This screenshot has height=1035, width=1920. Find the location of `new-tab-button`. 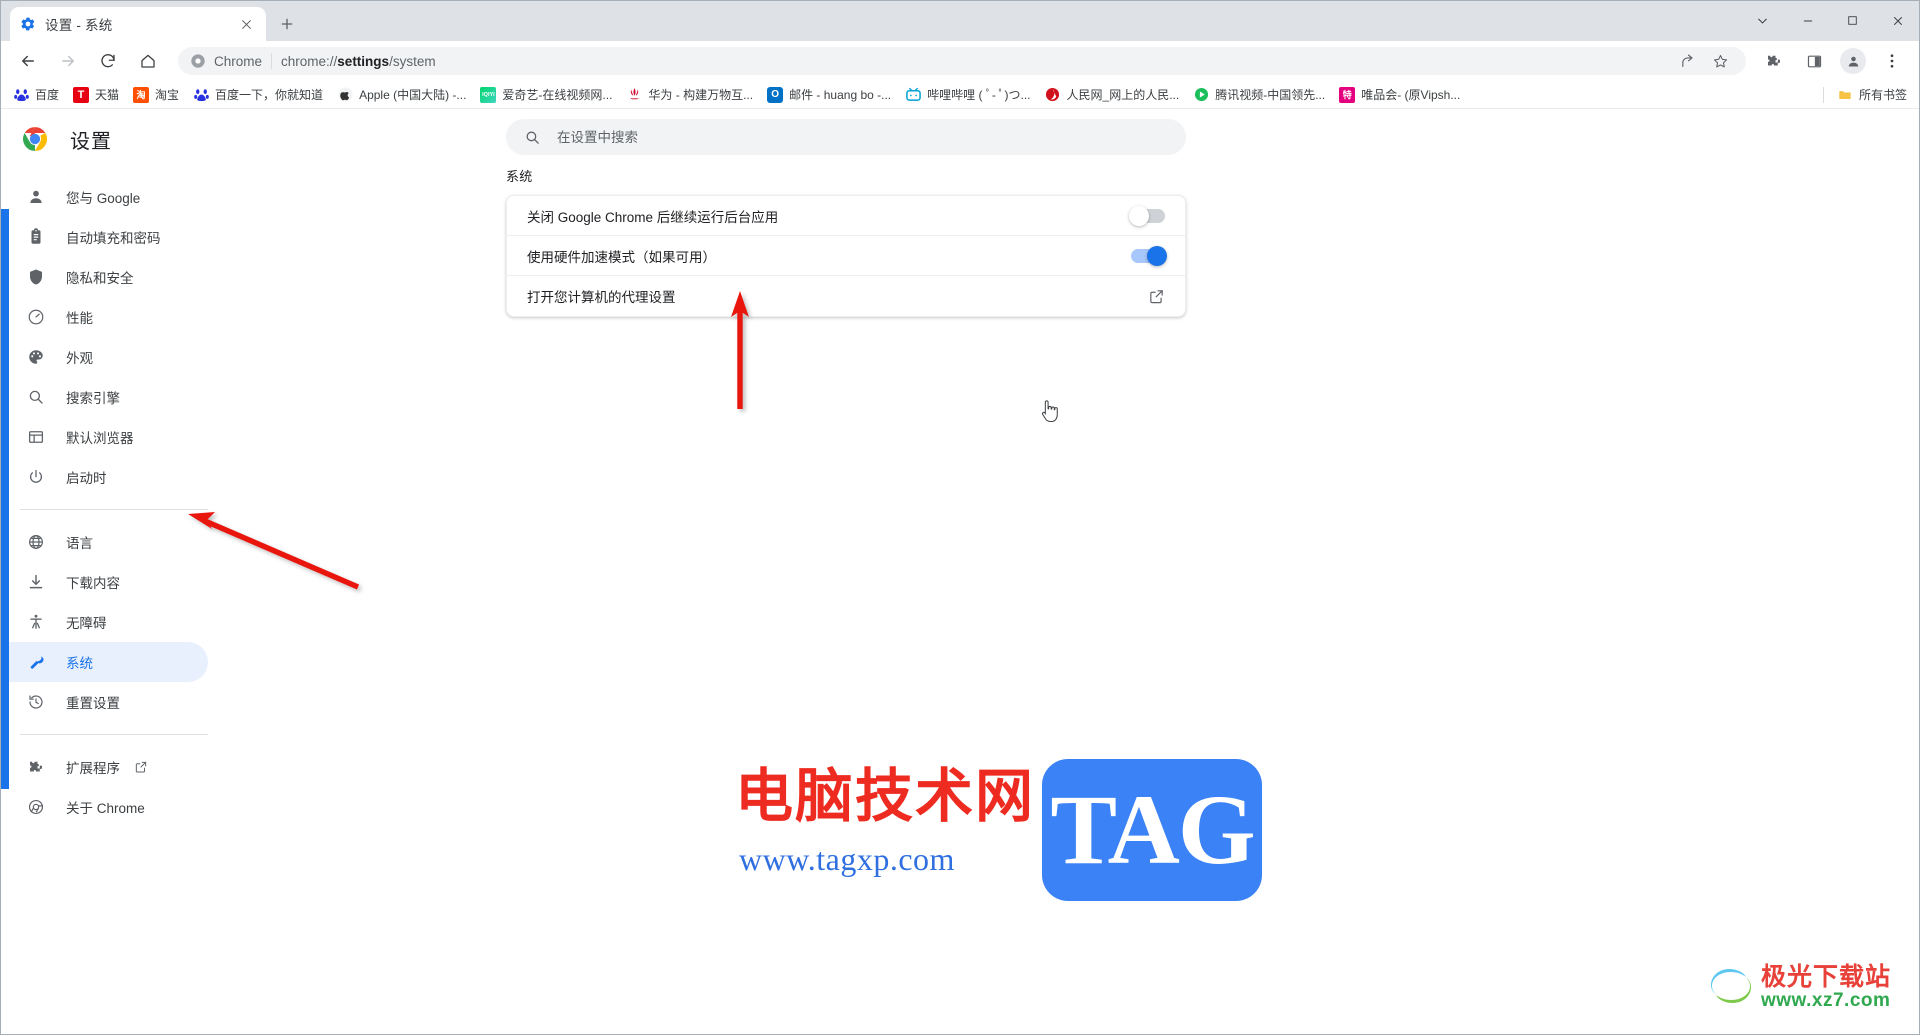

new-tab-button is located at coordinates (287, 24).